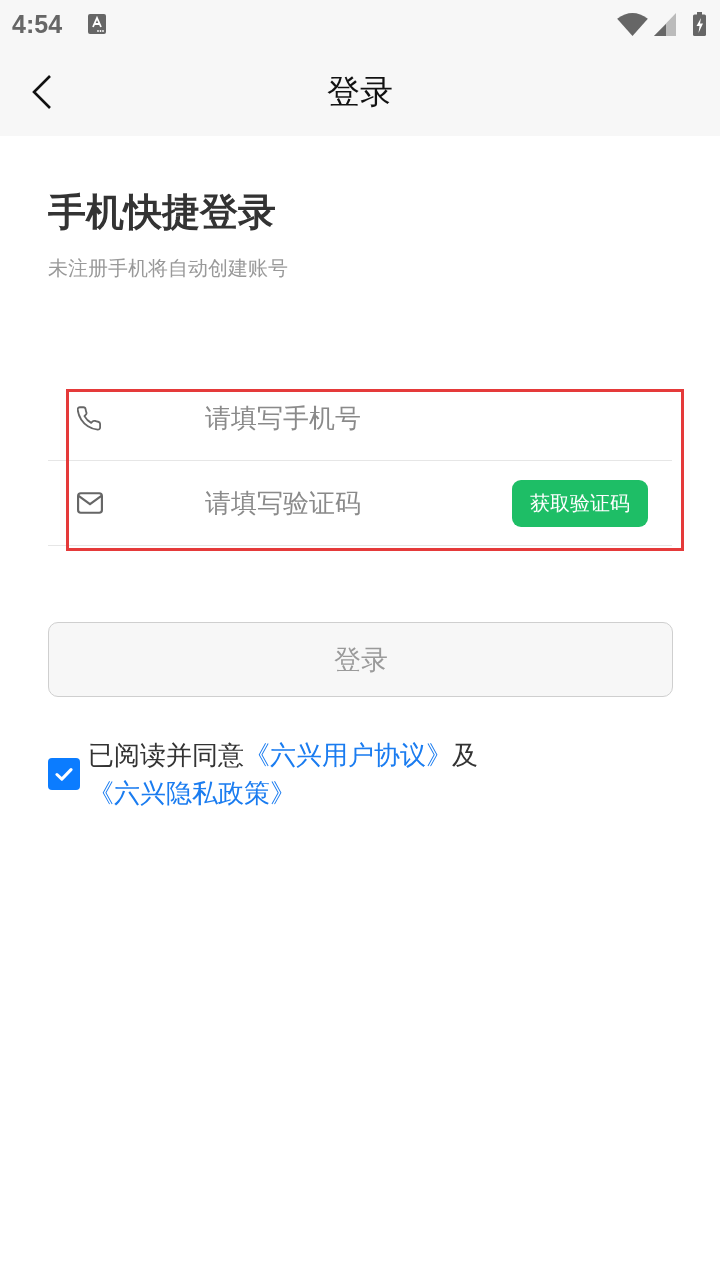 The image size is (720, 1280). Describe the element at coordinates (426, 418) in the screenshot. I see `phone-field: 请填写手机号` at that location.